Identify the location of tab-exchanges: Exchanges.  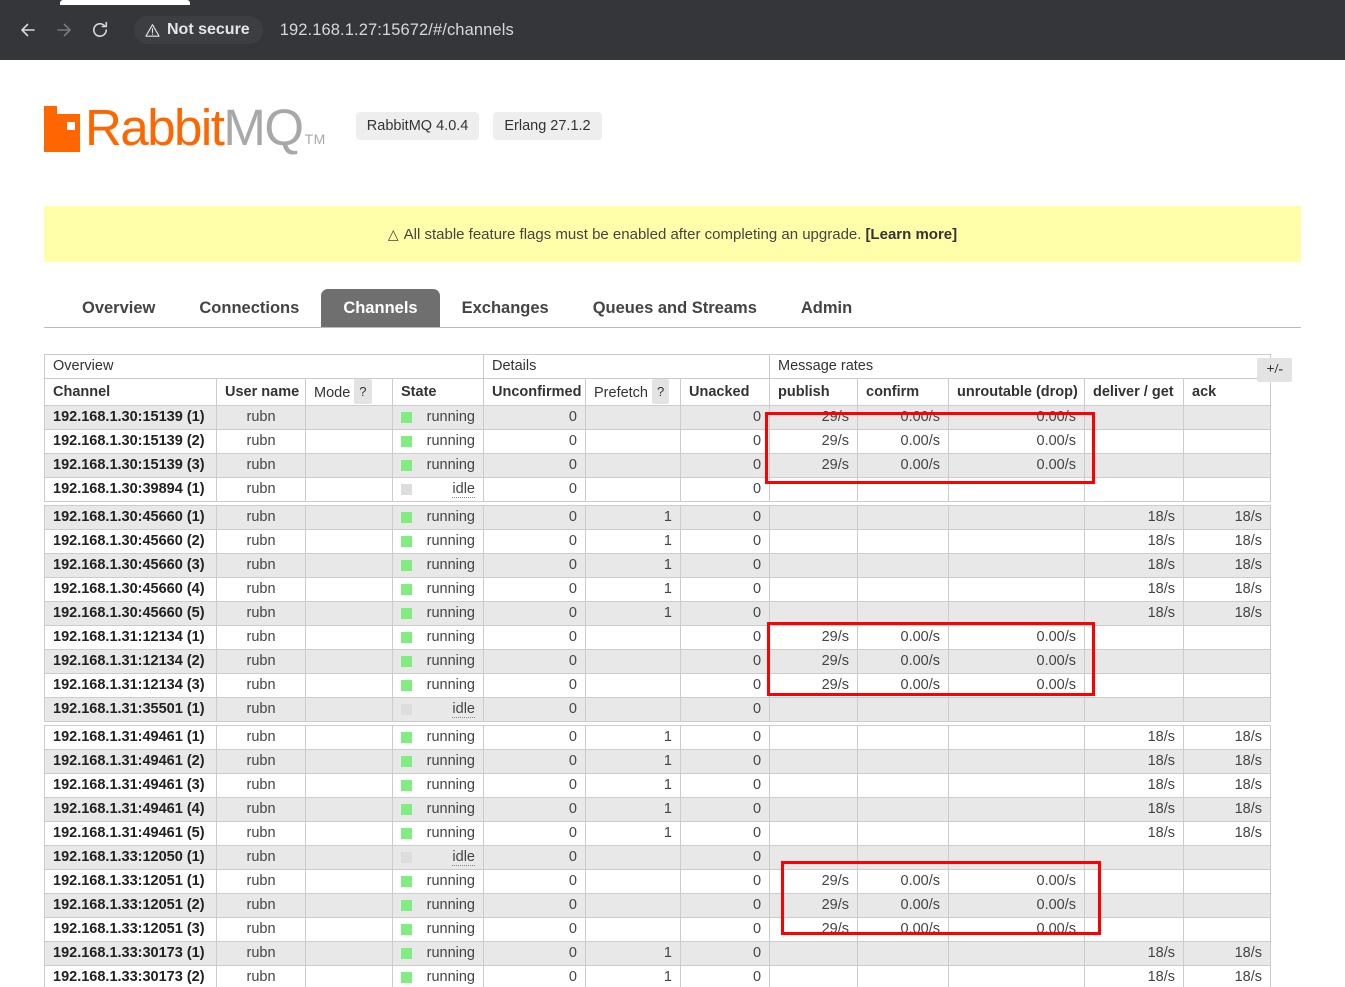
(505, 308).